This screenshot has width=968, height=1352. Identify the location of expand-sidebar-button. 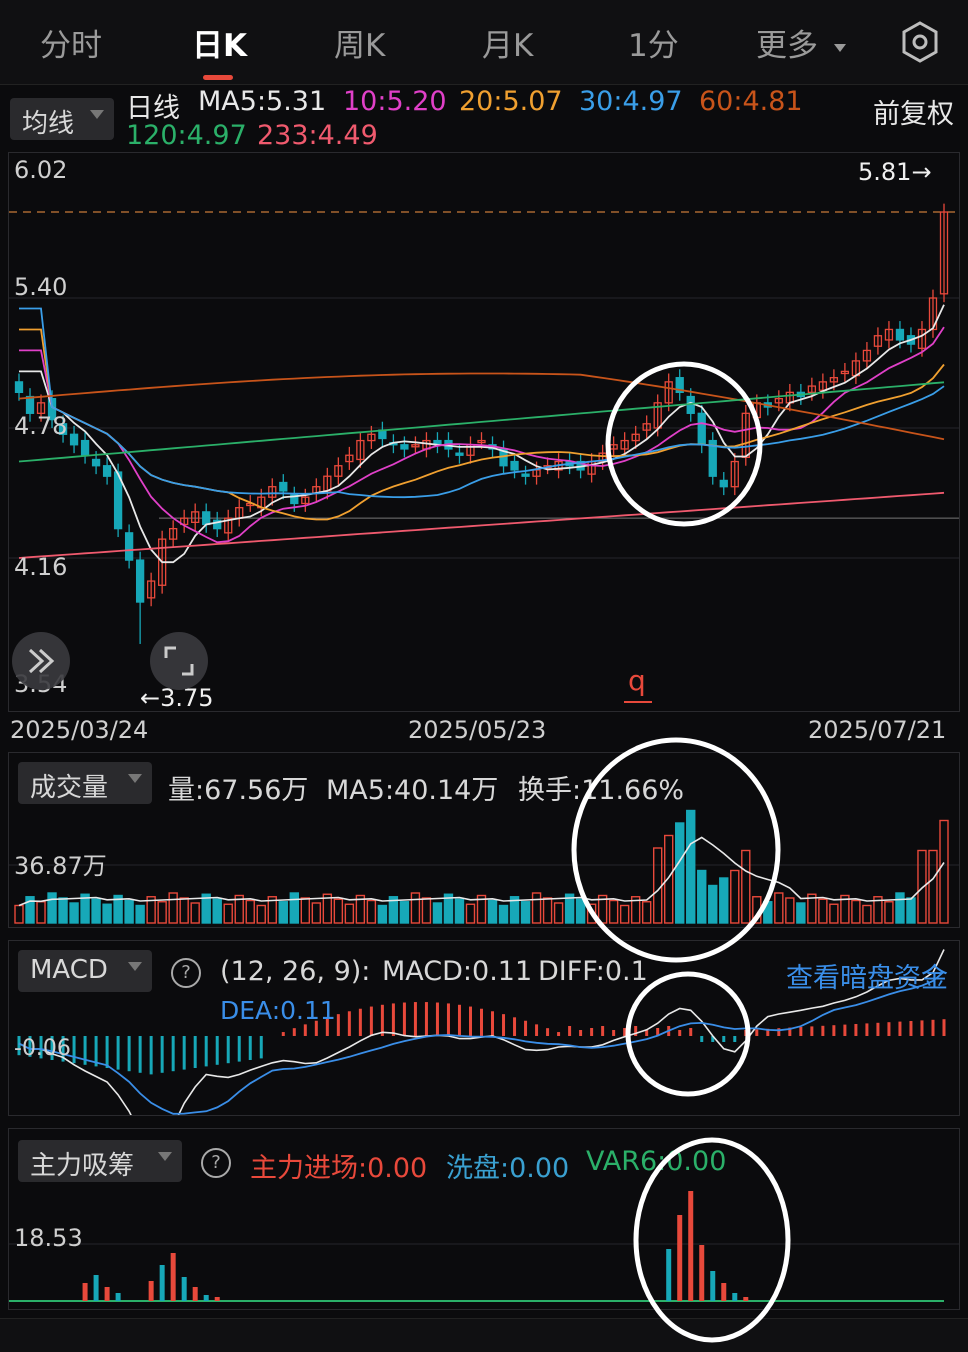
(41, 661).